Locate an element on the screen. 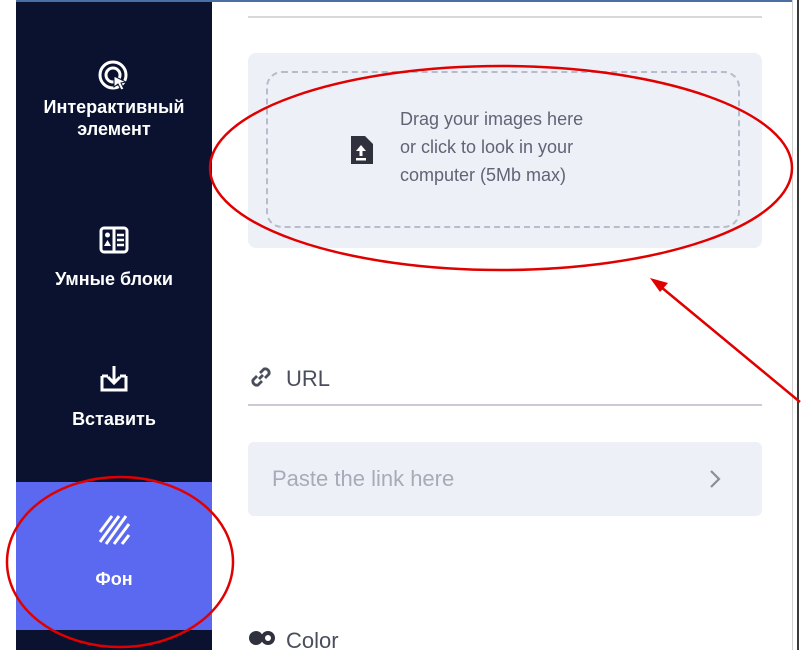  sidebar-item-label: Интерактивный элемент is located at coordinates (114, 118).